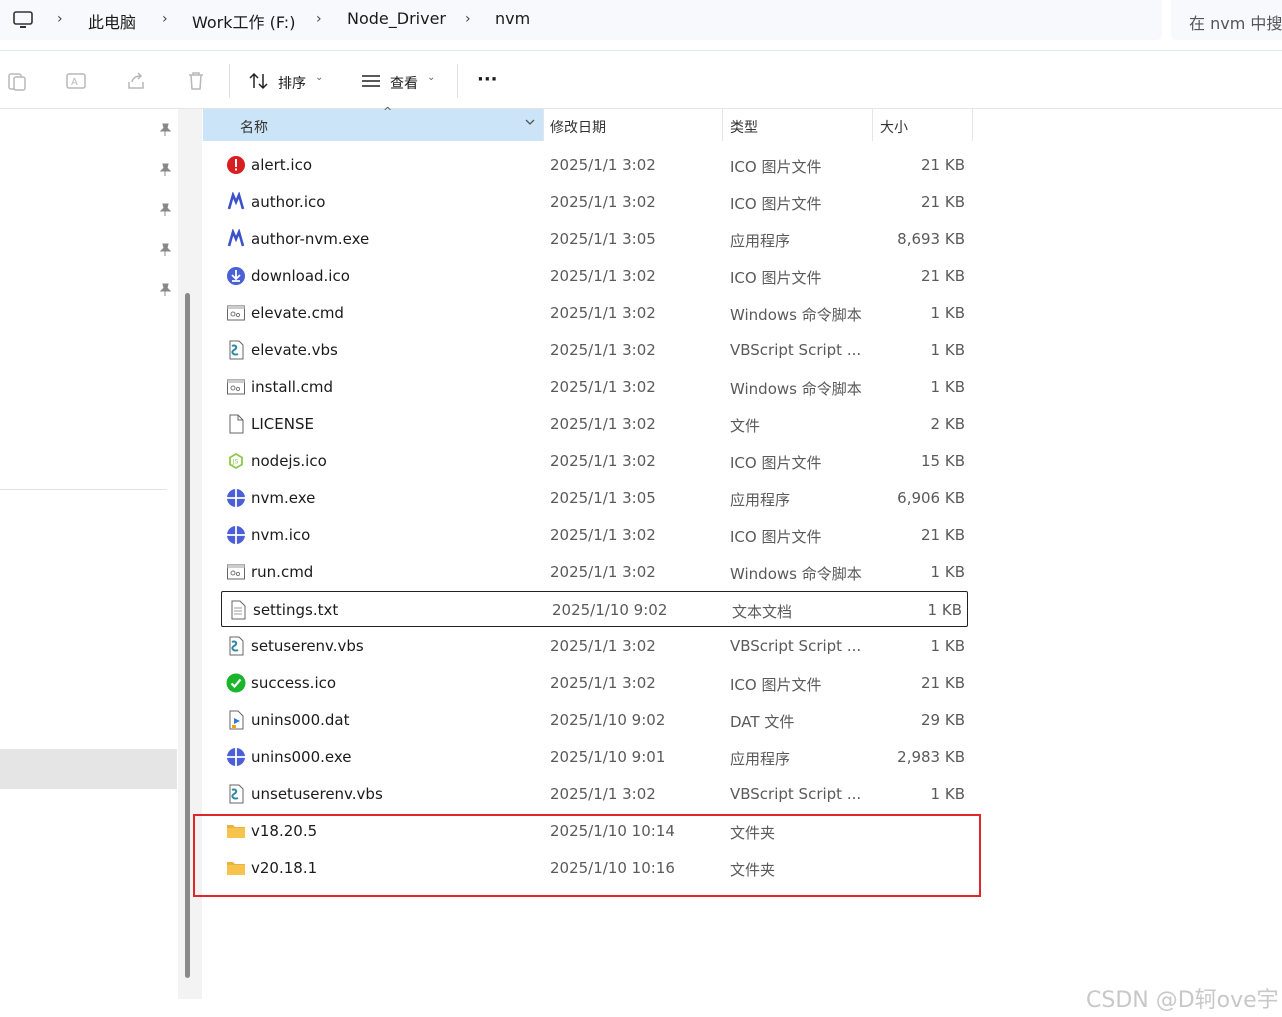 This screenshot has height=1017, width=1282. What do you see at coordinates (281, 535) in the screenshot?
I see `file-name: nvm.ico` at bounding box center [281, 535].